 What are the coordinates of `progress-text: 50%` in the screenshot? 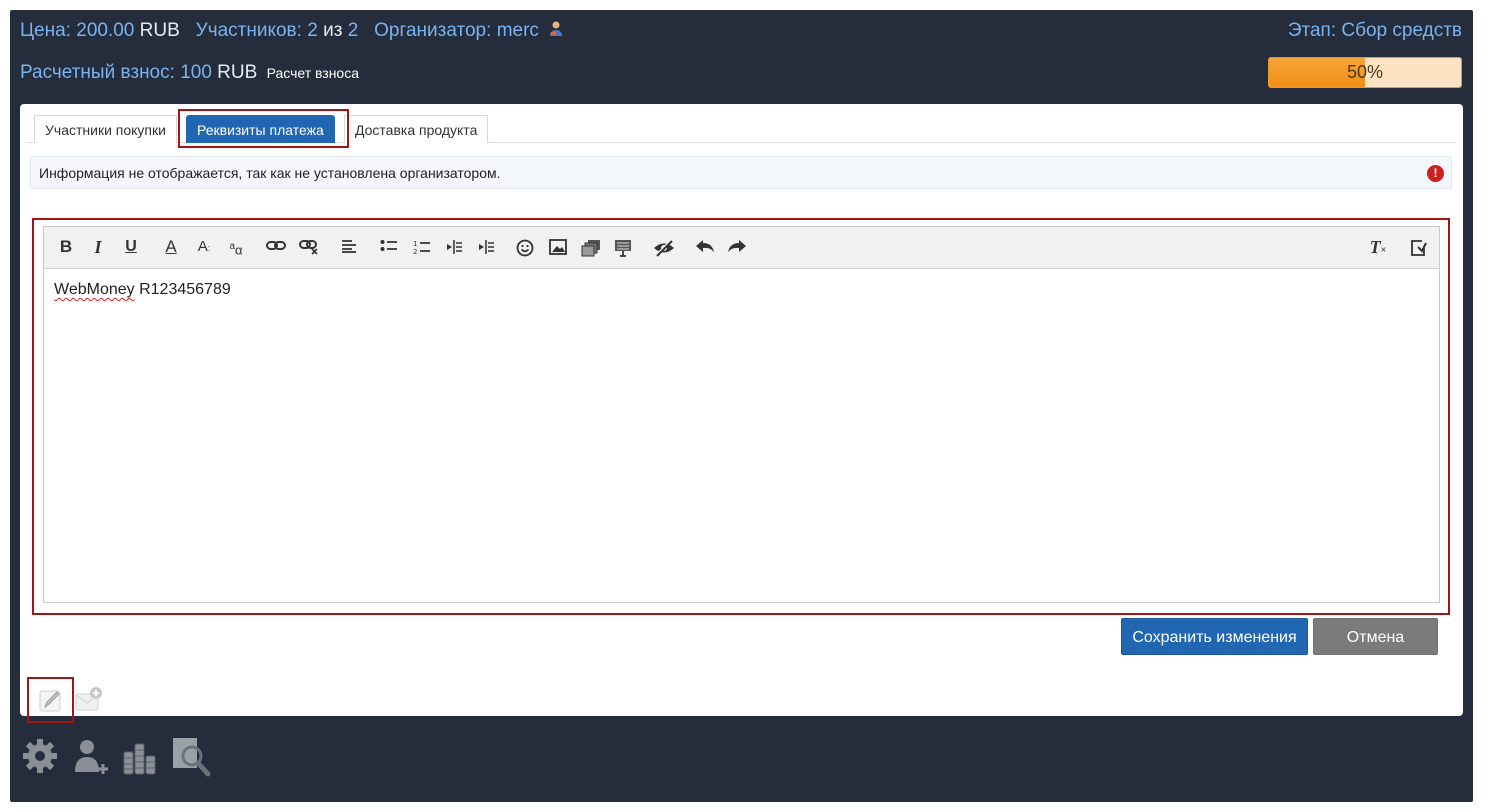 It's located at (1365, 72).